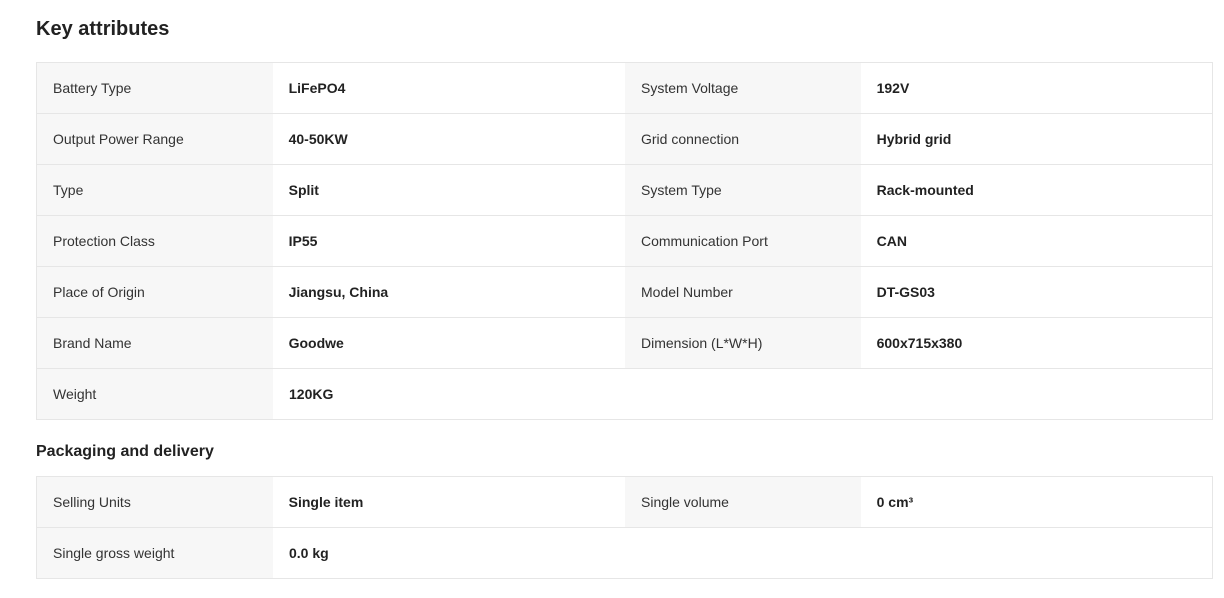 Image resolution: width=1224 pixels, height=598 pixels. I want to click on attribute-value: 192V, so click(1036, 88).